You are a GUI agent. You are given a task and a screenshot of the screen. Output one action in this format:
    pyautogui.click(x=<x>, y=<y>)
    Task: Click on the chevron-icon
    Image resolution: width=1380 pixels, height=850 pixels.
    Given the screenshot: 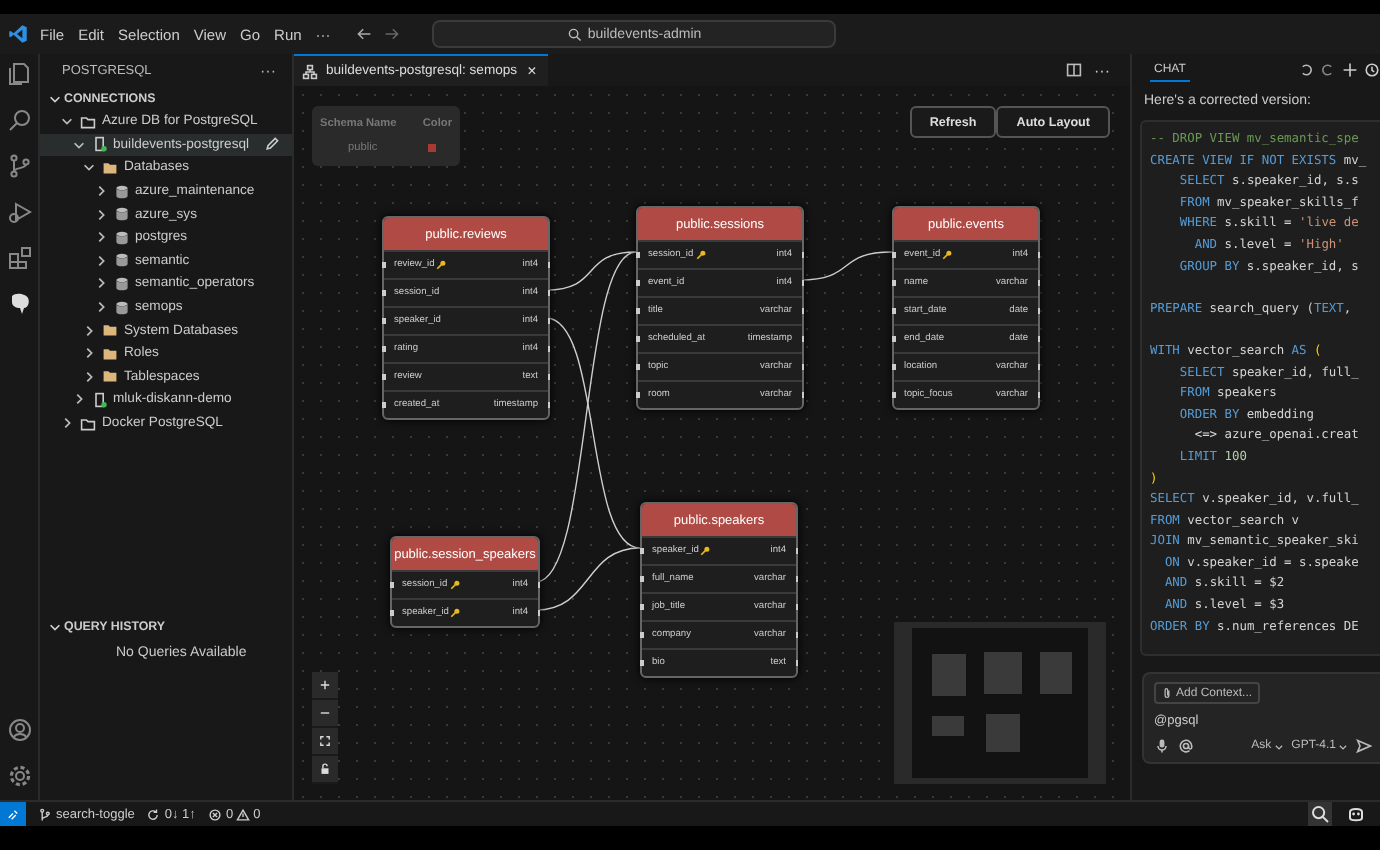 What is the action you would take?
    pyautogui.click(x=55, y=627)
    